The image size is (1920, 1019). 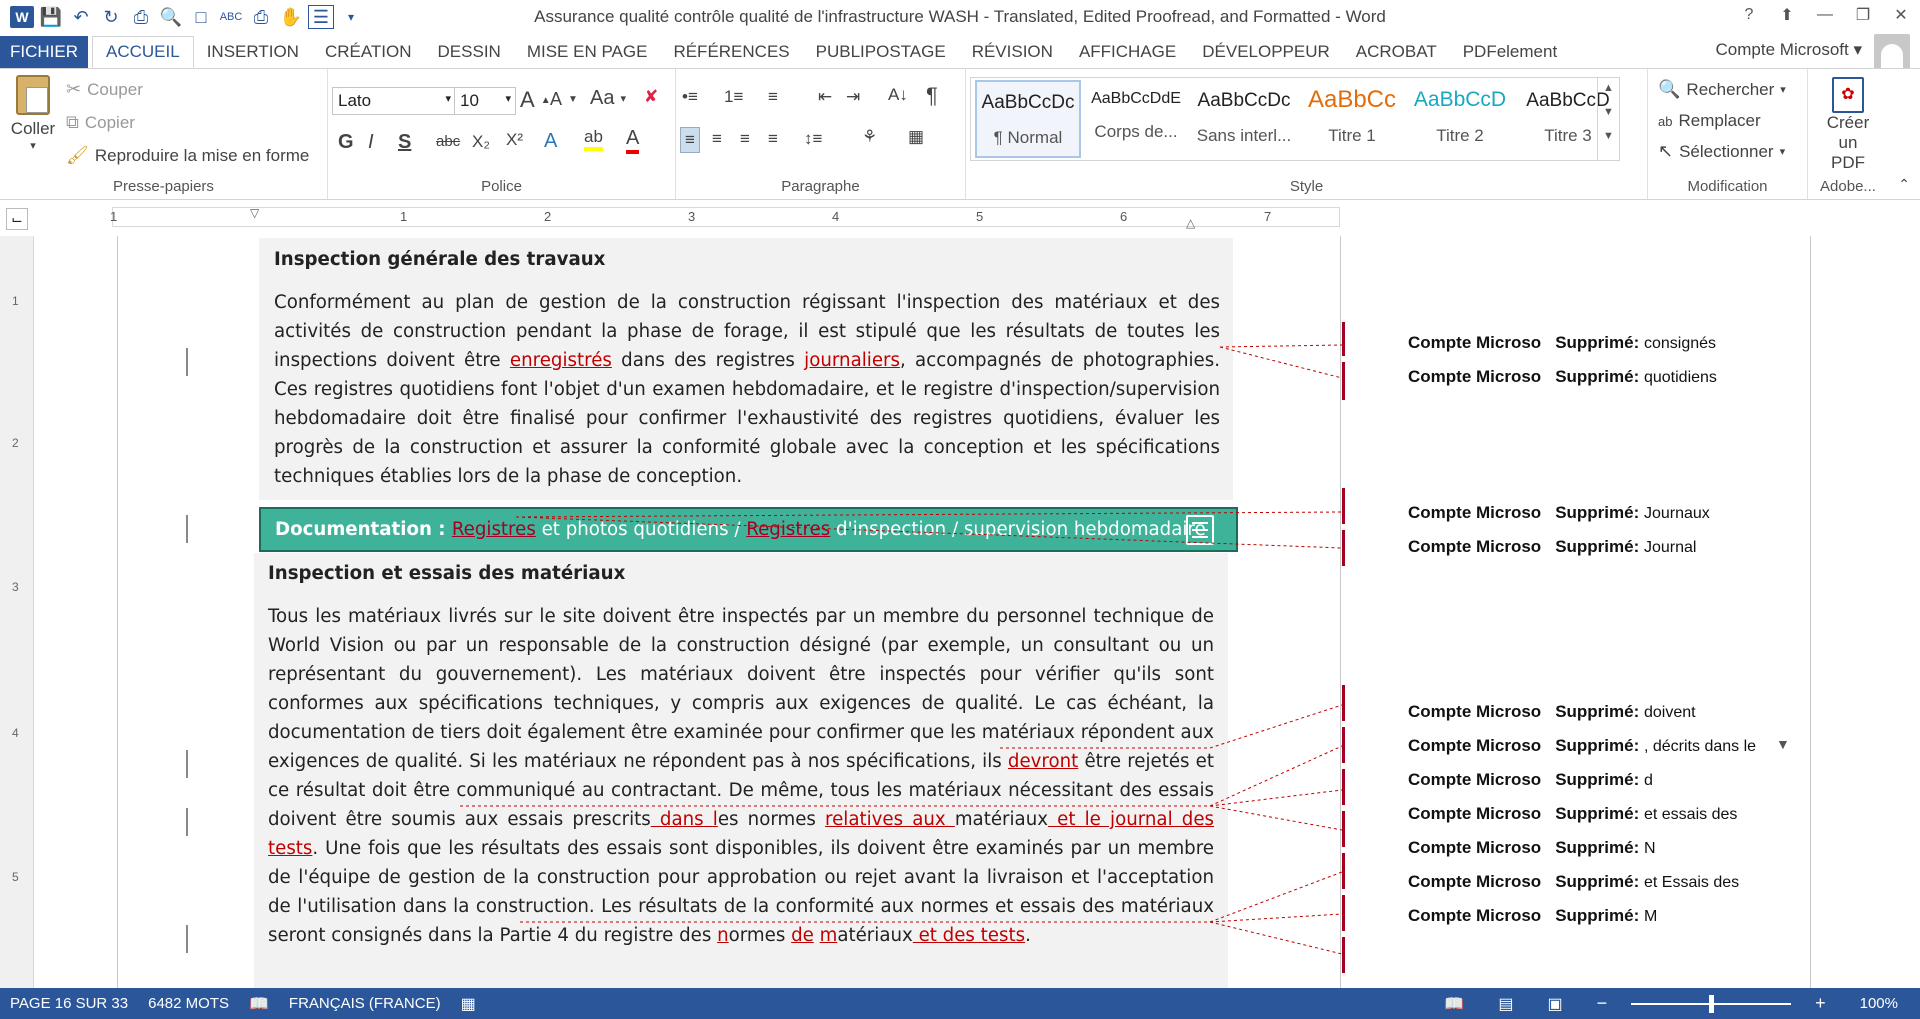 What do you see at coordinates (881, 52) in the screenshot?
I see `tab-publipostage: PUBLIPOSTAGE` at bounding box center [881, 52].